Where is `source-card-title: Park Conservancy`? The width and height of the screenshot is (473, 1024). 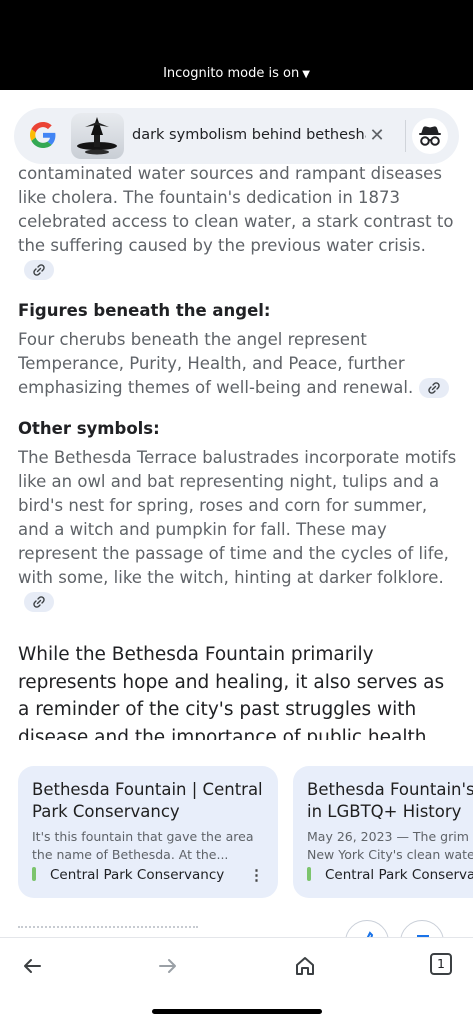
source-card-title: Park Conservancy is located at coordinates (106, 811).